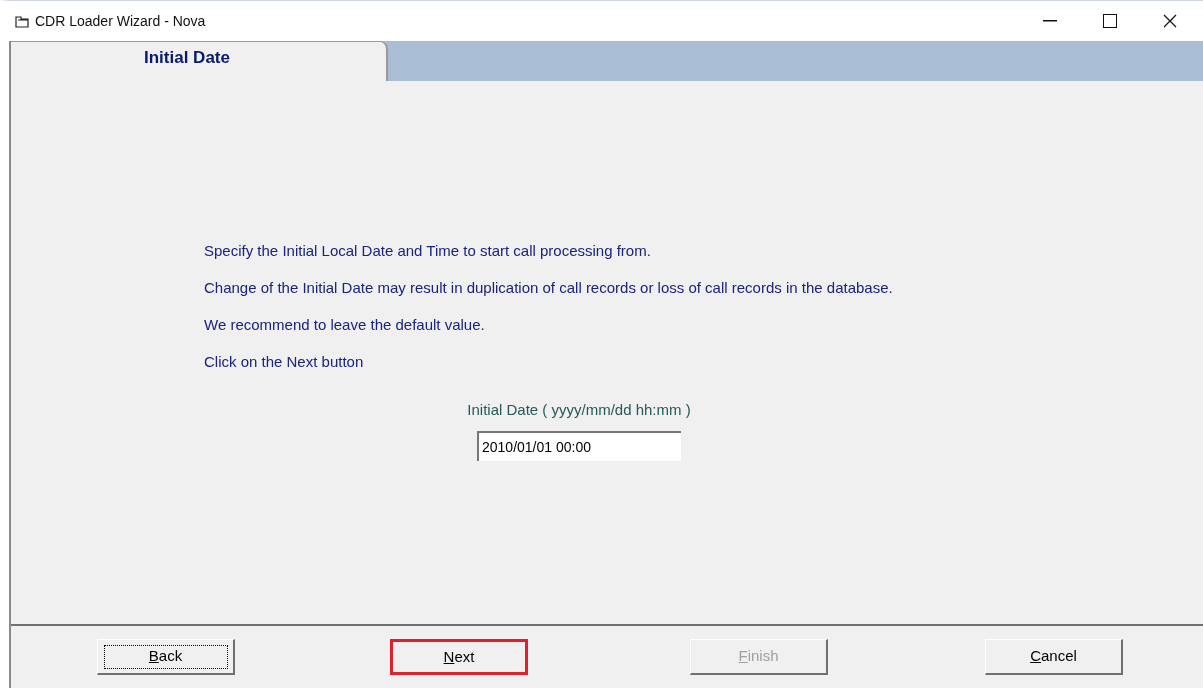 Image resolution: width=1203 pixels, height=688 pixels. What do you see at coordinates (166, 657) in the screenshot?
I see `back-button: Back` at bounding box center [166, 657].